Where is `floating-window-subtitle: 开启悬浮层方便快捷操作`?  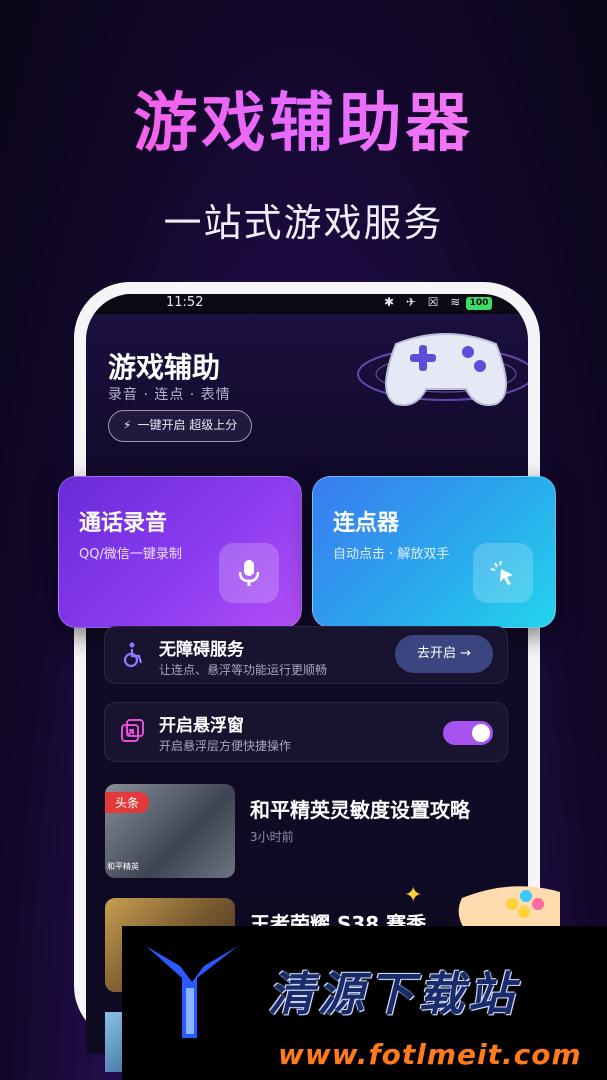
floating-window-subtitle: 开启悬浮层方便快捷操作 is located at coordinates (225, 746).